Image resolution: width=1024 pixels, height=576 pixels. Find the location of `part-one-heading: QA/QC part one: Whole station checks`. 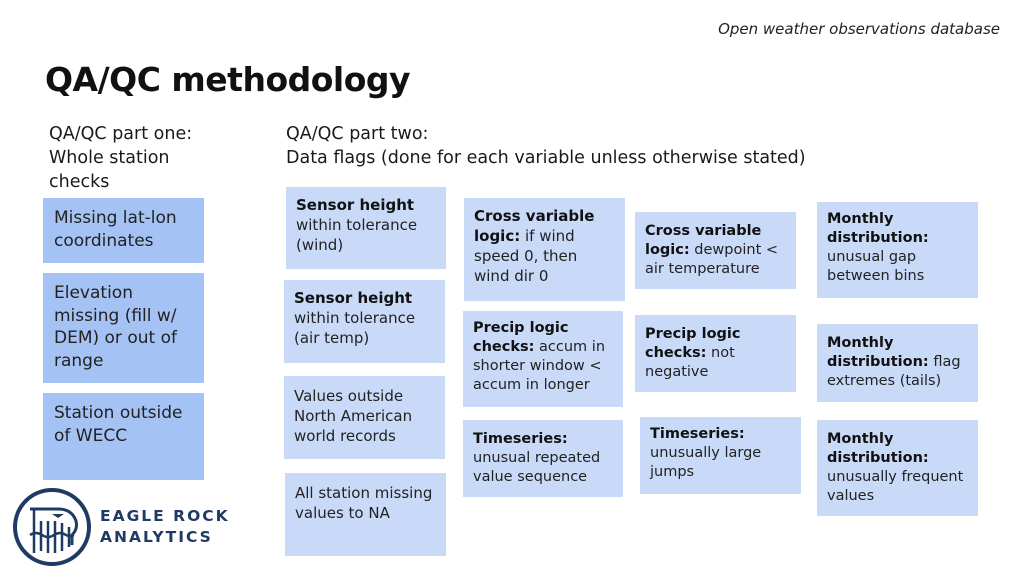

part-one-heading: QA/QC part one: Whole station checks is located at coordinates (149, 158).